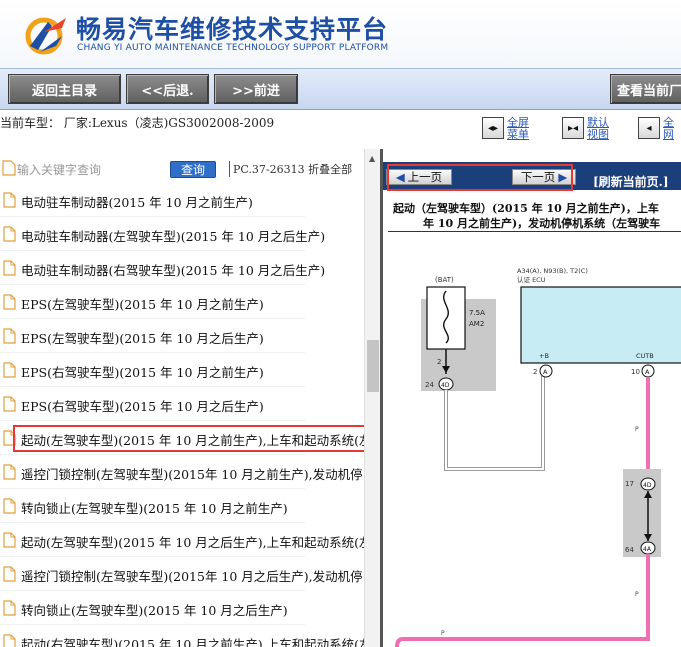 The image size is (681, 647). Describe the element at coordinates (649, 128) in the screenshot. I see `full-web-icon: ◂` at that location.